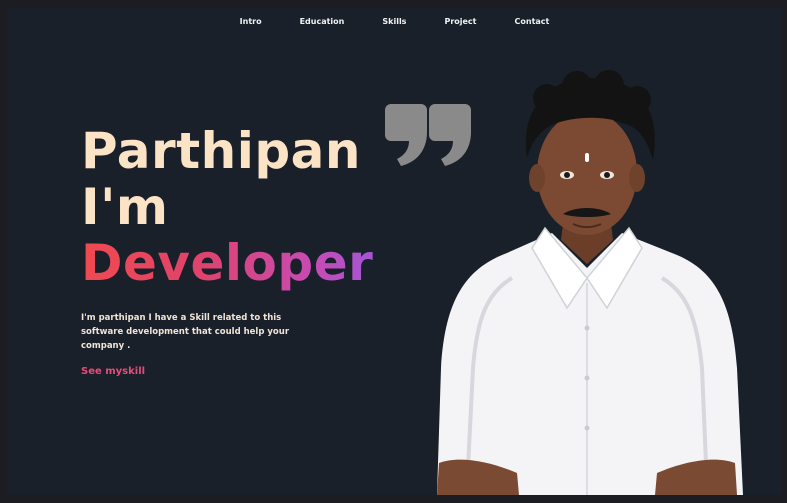 Image resolution: width=787 pixels, height=503 pixels. I want to click on top-nav: Intro Education Skills Project Contact, so click(394, 21).